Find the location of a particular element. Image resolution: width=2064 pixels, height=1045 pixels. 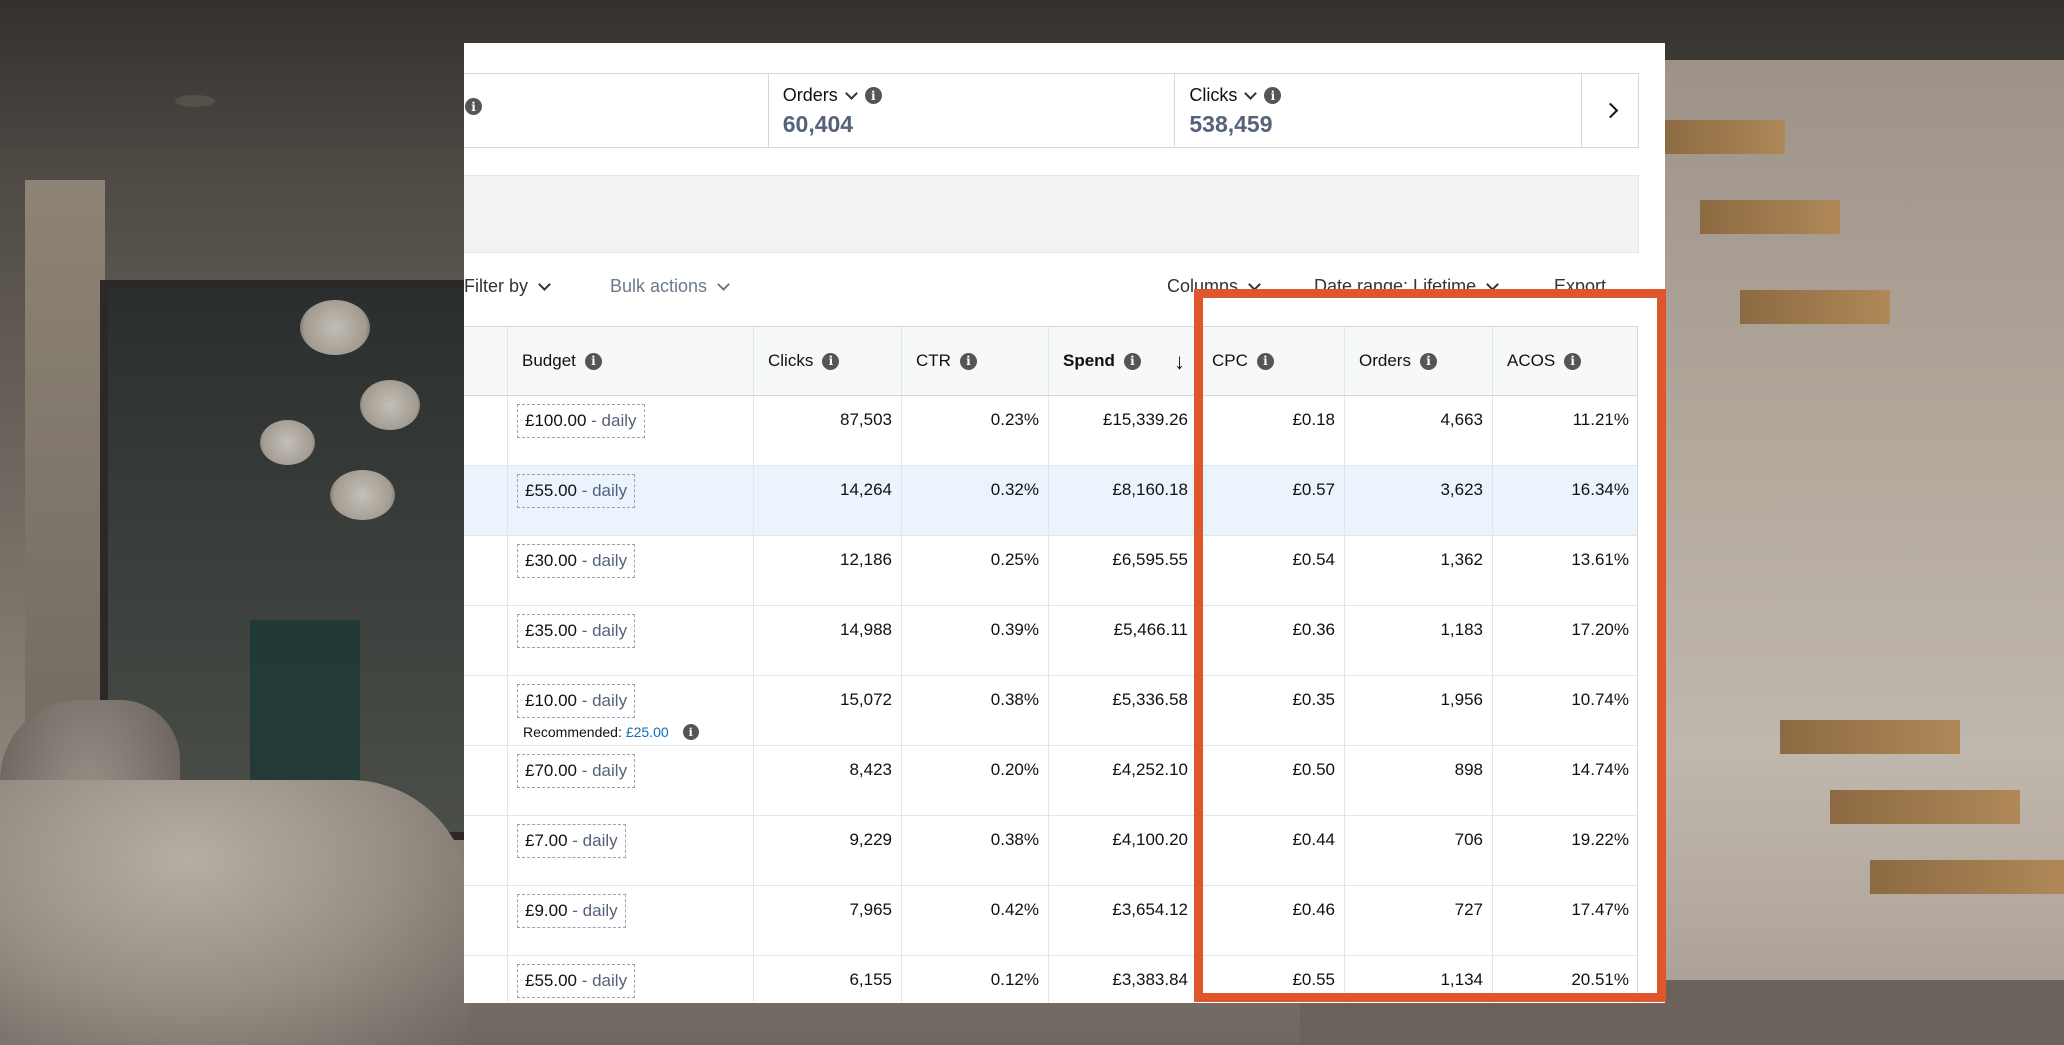

bulk-actions-dropdown: Bulk actions is located at coordinates (670, 286).